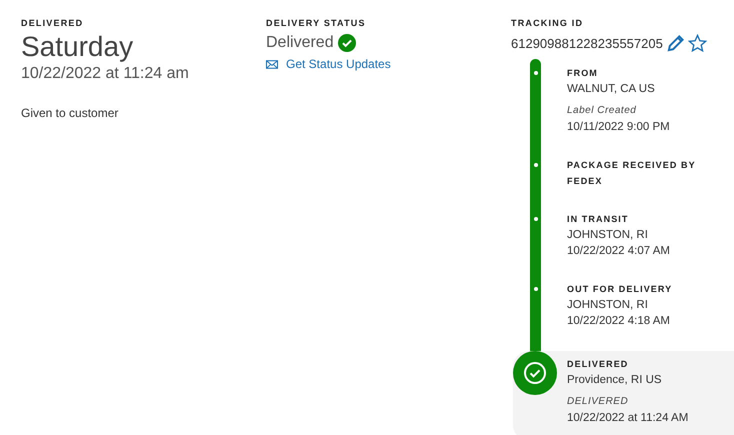 This screenshot has height=435, width=734. I want to click on section-label: DELIVERY STATUS, so click(316, 23).